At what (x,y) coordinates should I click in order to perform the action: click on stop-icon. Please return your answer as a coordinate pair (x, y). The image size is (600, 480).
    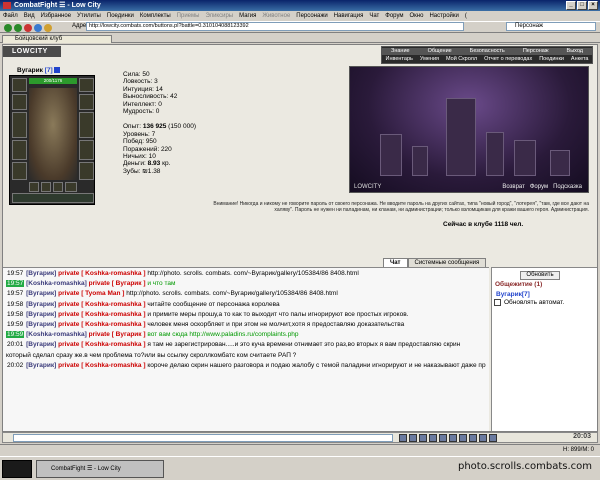
    Looking at the image, I should click on (28, 28).